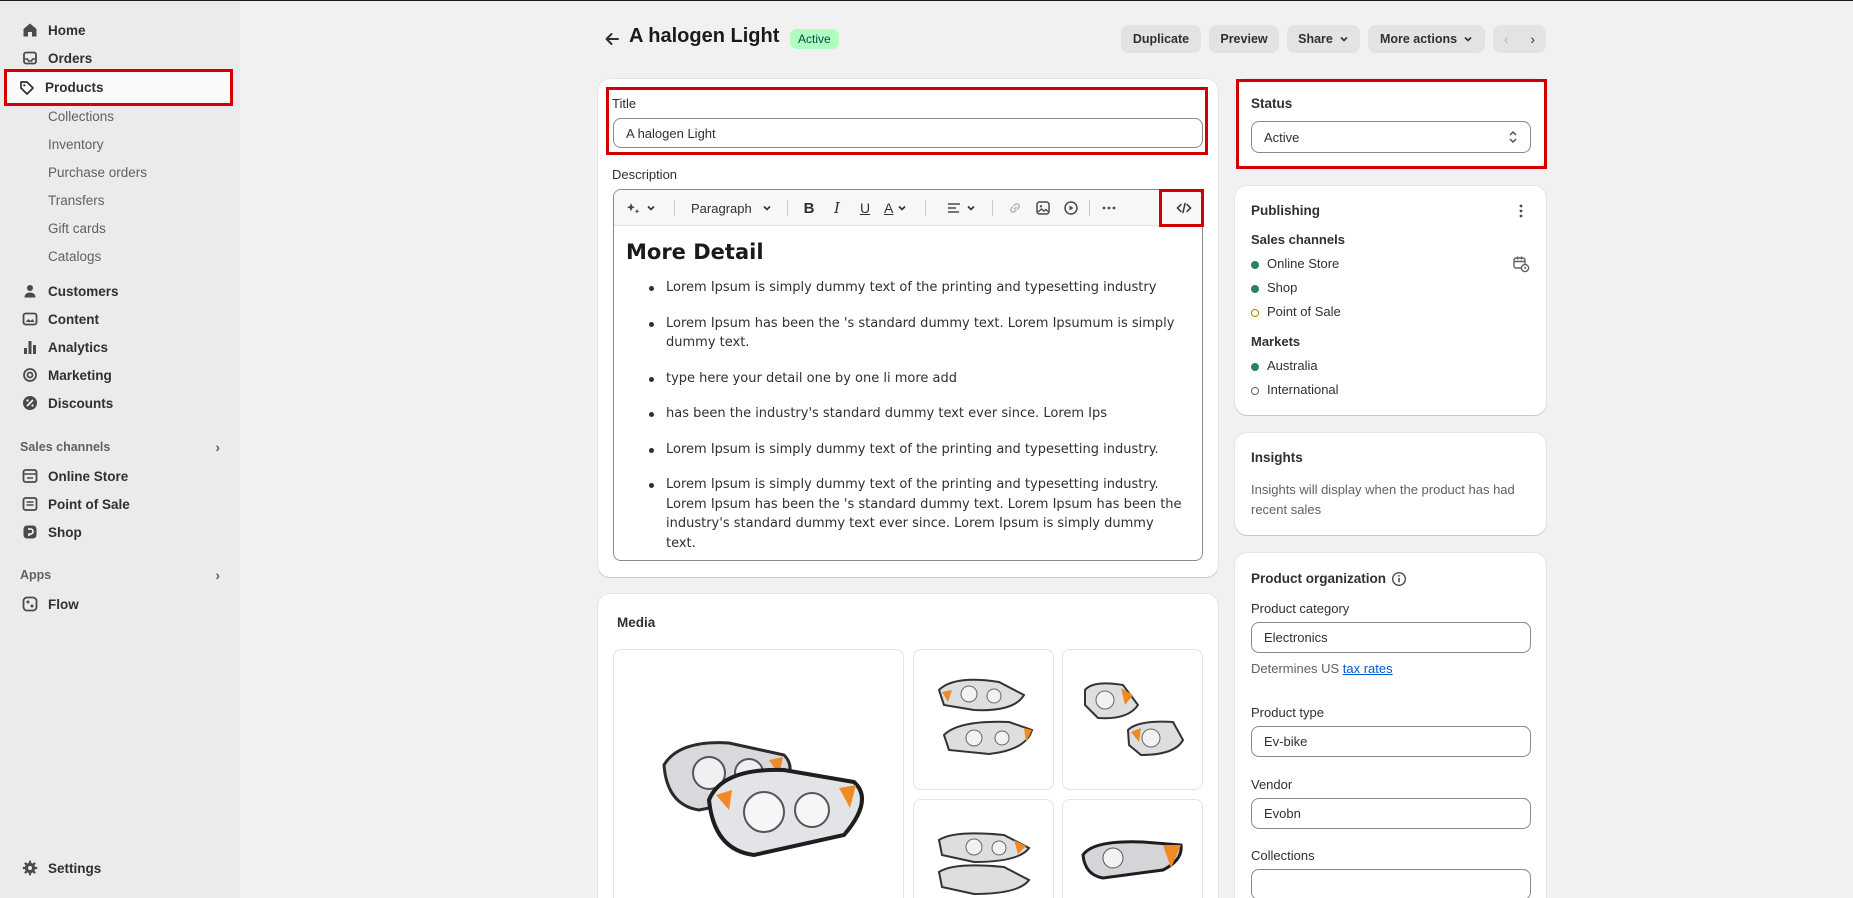 The image size is (1853, 898). I want to click on back-arrow-icon, so click(612, 39).